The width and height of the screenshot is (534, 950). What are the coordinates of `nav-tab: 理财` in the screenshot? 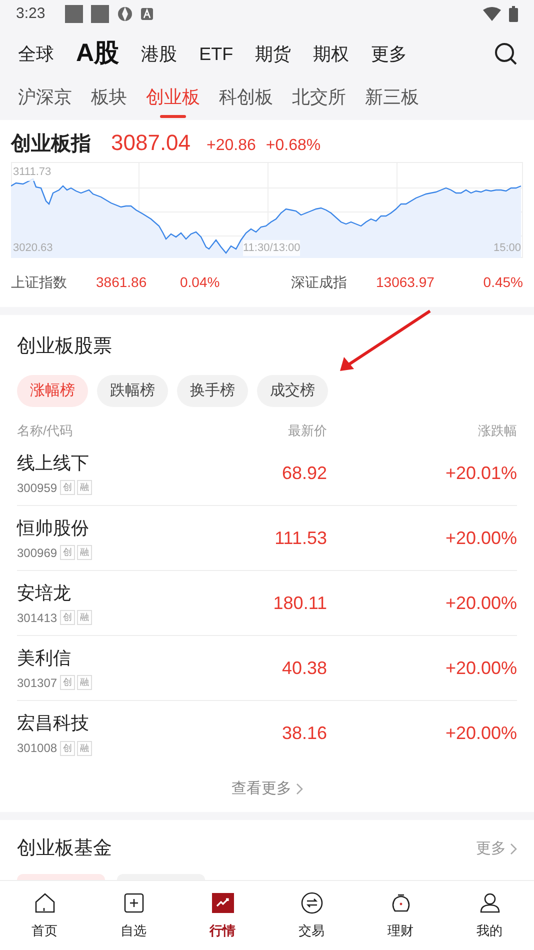 It's located at (400, 915).